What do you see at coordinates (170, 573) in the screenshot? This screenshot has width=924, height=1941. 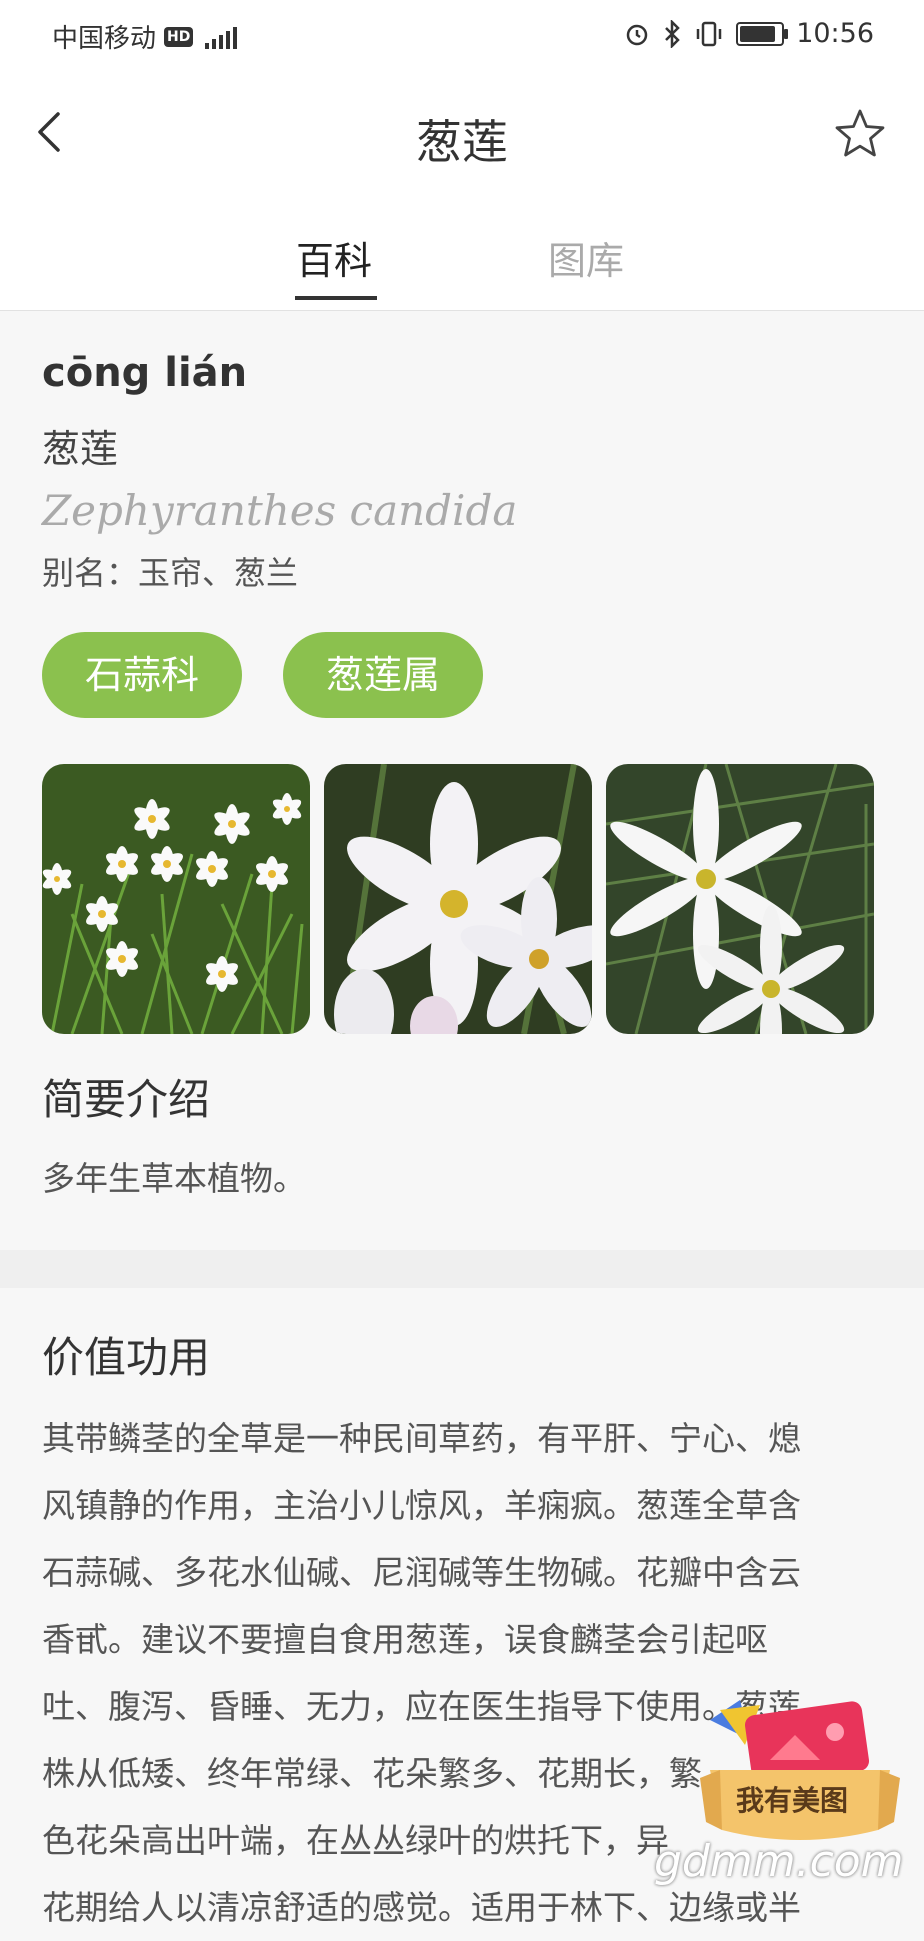 I see `plant-alias: 别名：玉帘、葱兰` at bounding box center [170, 573].